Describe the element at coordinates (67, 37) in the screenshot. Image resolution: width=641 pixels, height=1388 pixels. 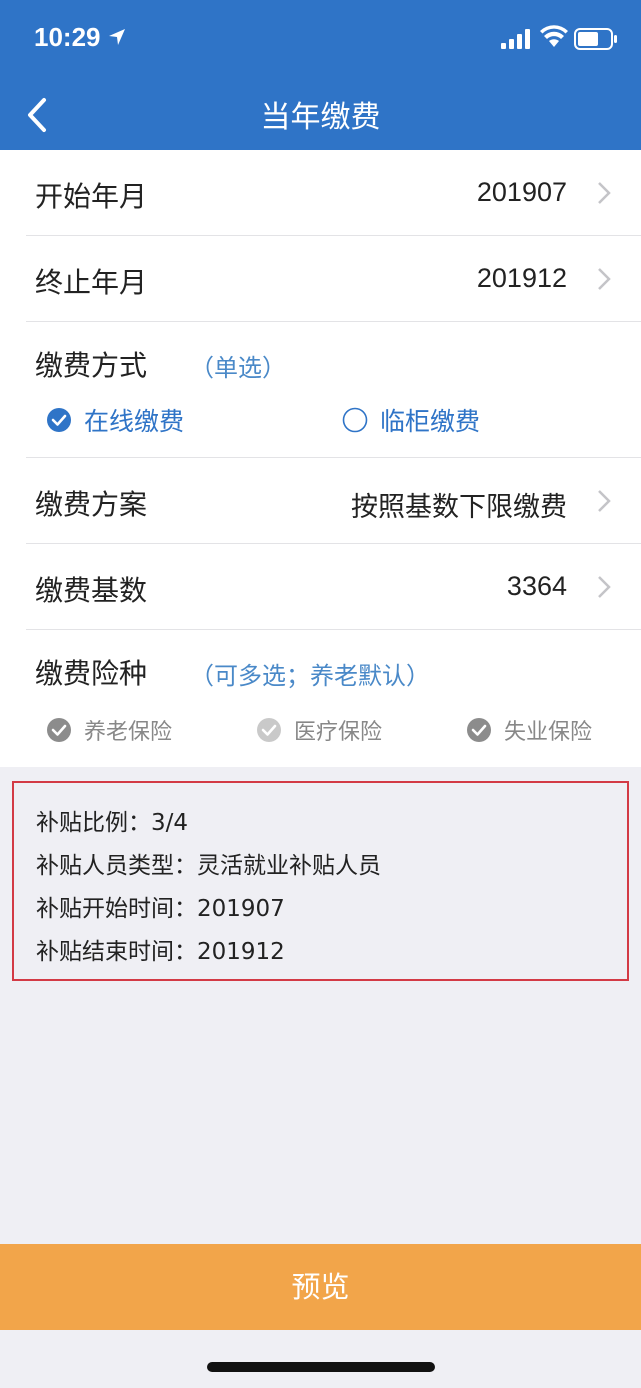
I see `status-time: 10:29` at that location.